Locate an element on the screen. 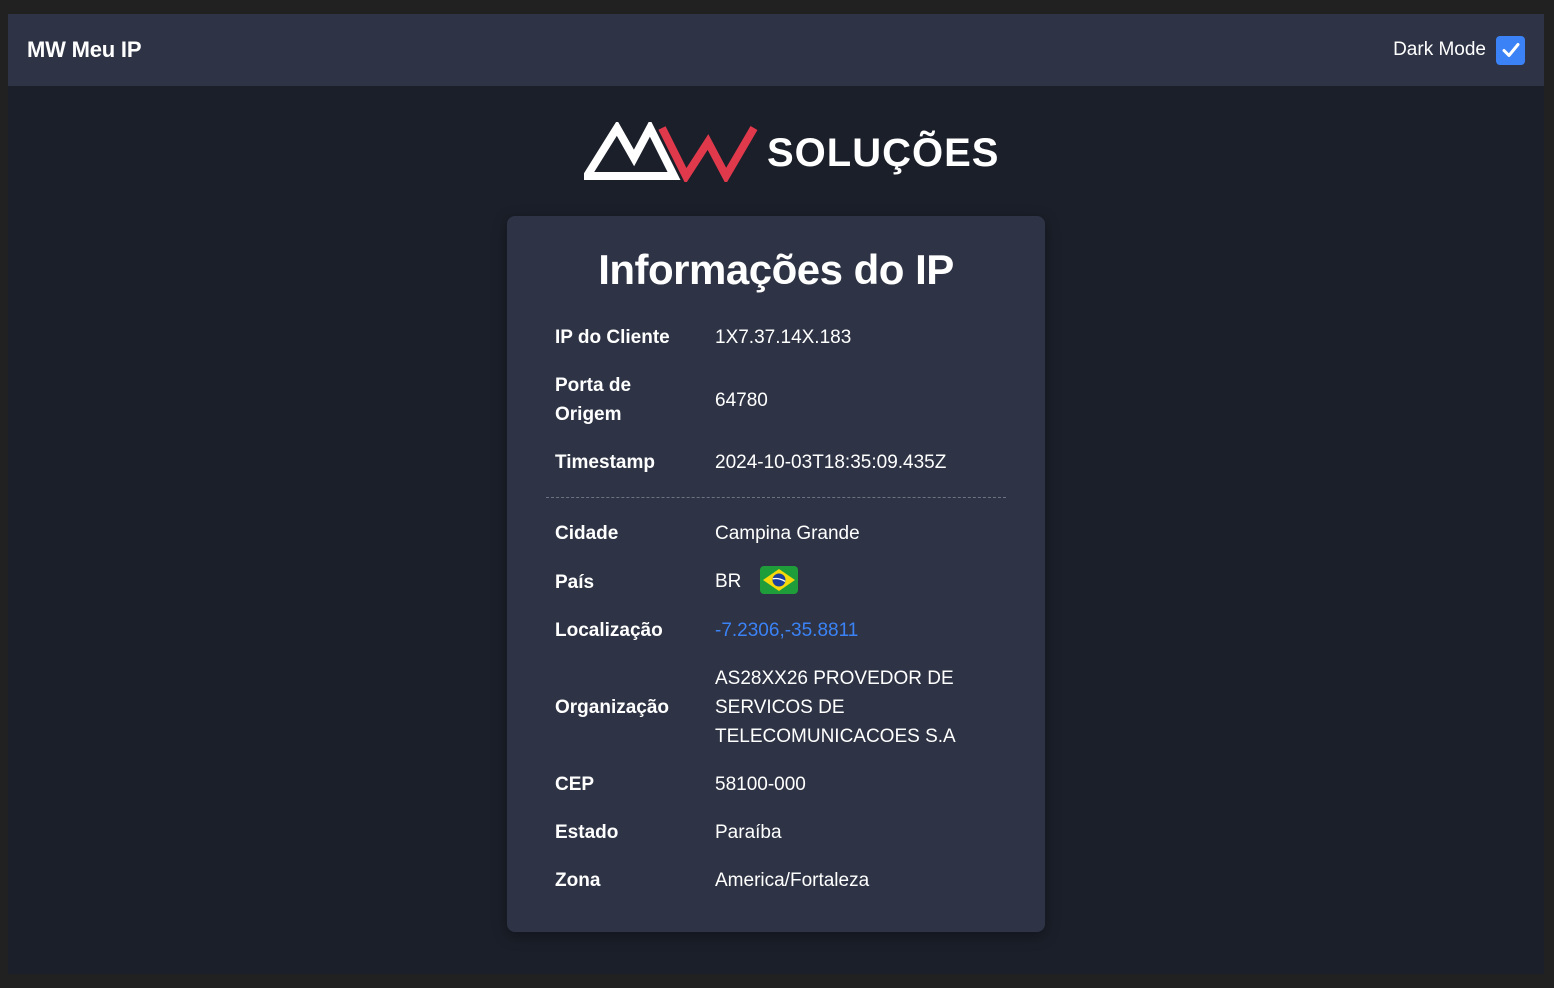 The height and width of the screenshot is (988, 1554). info-row-timestamp: Timestamp 2024-10-03T18:35:09.435Z is located at coordinates (780, 462).